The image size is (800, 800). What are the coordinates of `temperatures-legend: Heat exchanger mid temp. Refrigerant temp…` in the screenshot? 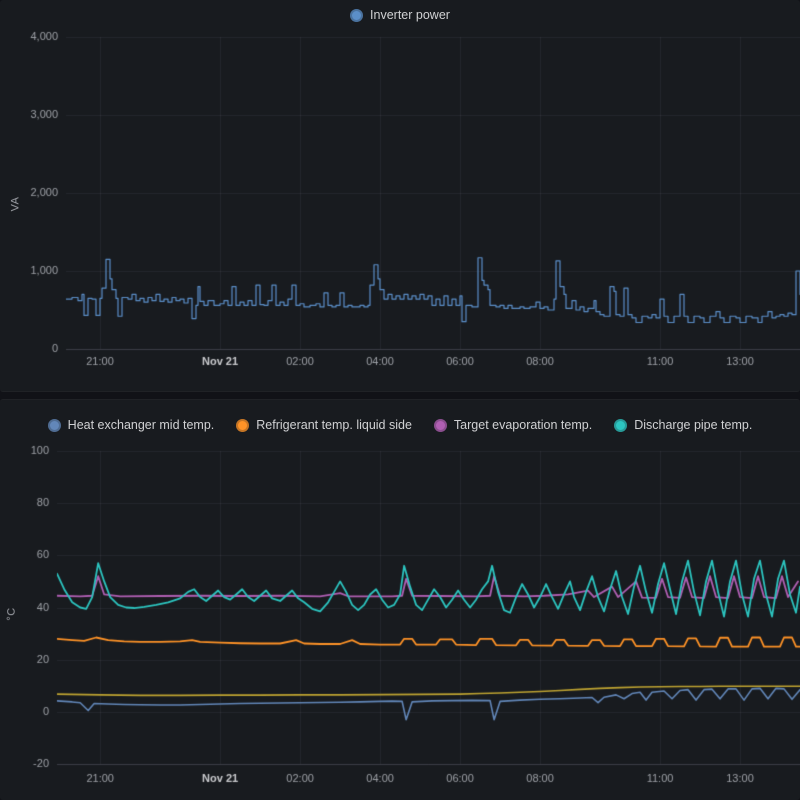 It's located at (400, 419).